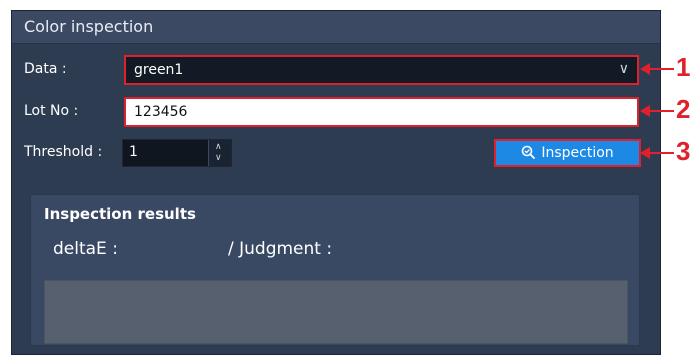 The width and height of the screenshot is (693, 363). I want to click on callout-number-2: 2, so click(683, 109).